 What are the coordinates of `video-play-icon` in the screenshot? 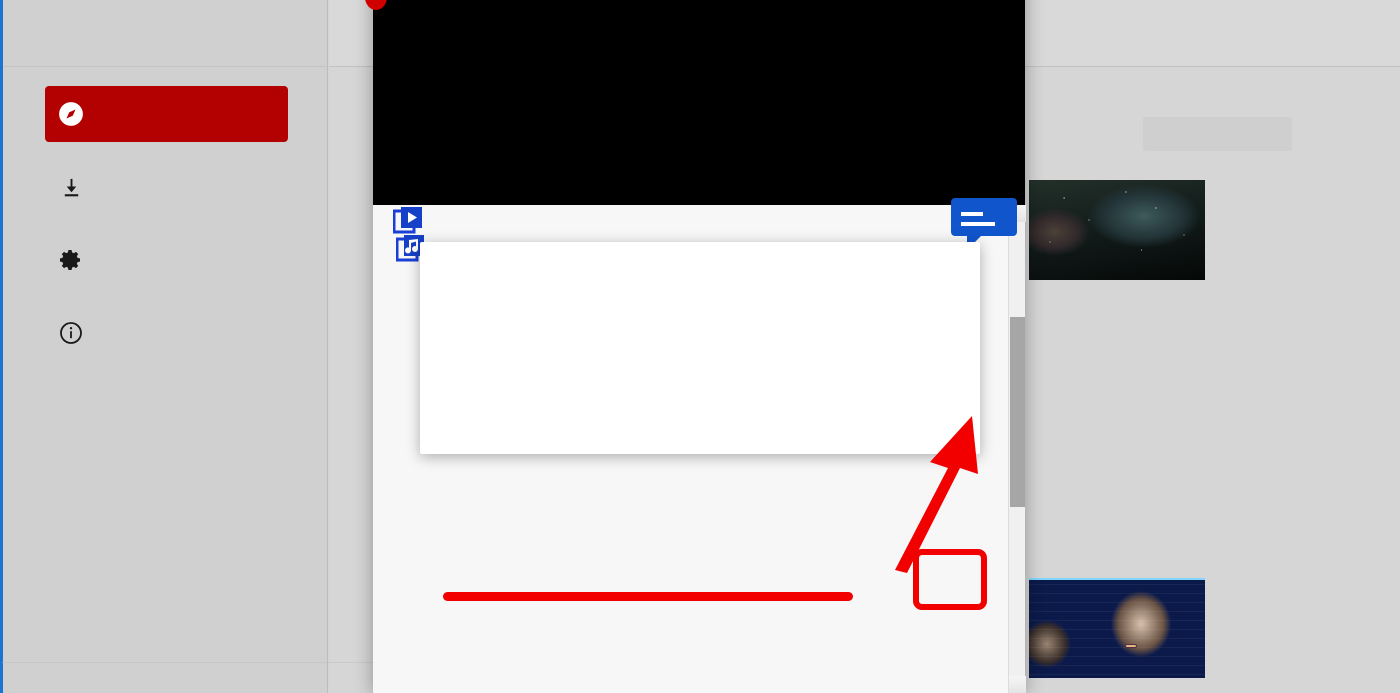 It's located at (407, 222).